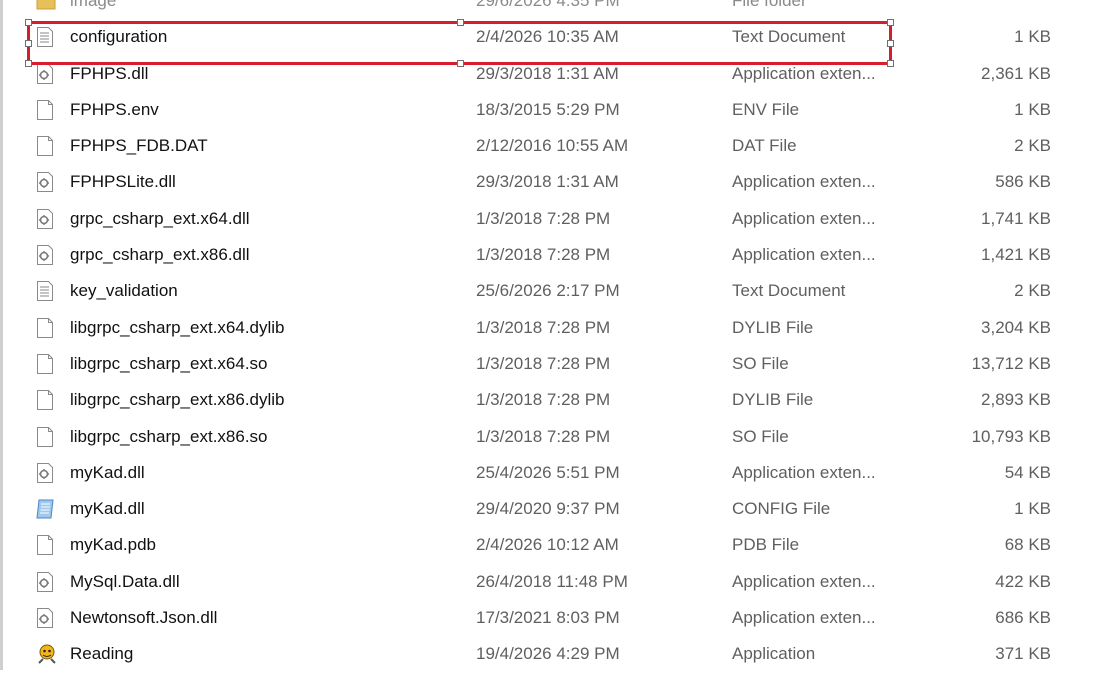 The image size is (1110, 673). What do you see at coordinates (773, 400) in the screenshot?
I see `file-type: DYLIB File` at bounding box center [773, 400].